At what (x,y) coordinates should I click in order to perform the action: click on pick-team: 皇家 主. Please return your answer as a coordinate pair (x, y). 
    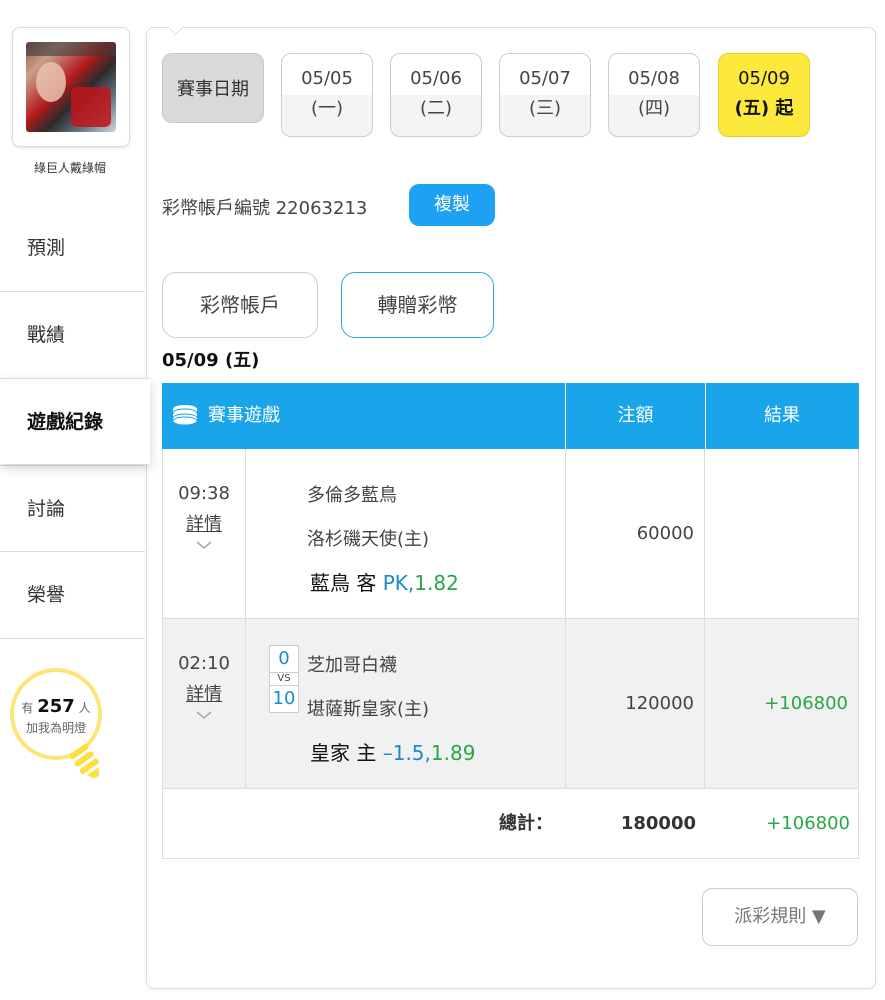
    Looking at the image, I should click on (343, 753).